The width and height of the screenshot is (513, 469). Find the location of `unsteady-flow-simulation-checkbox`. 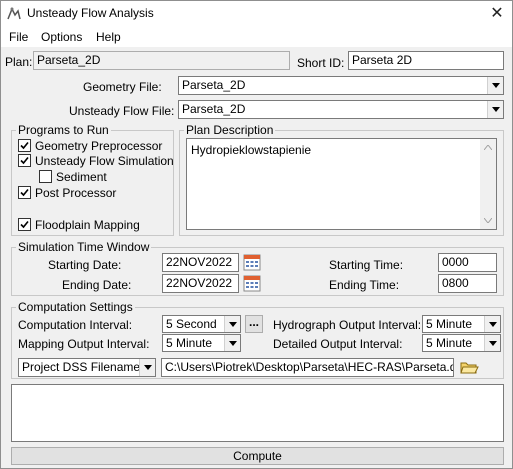

unsteady-flow-simulation-checkbox is located at coordinates (24, 160).